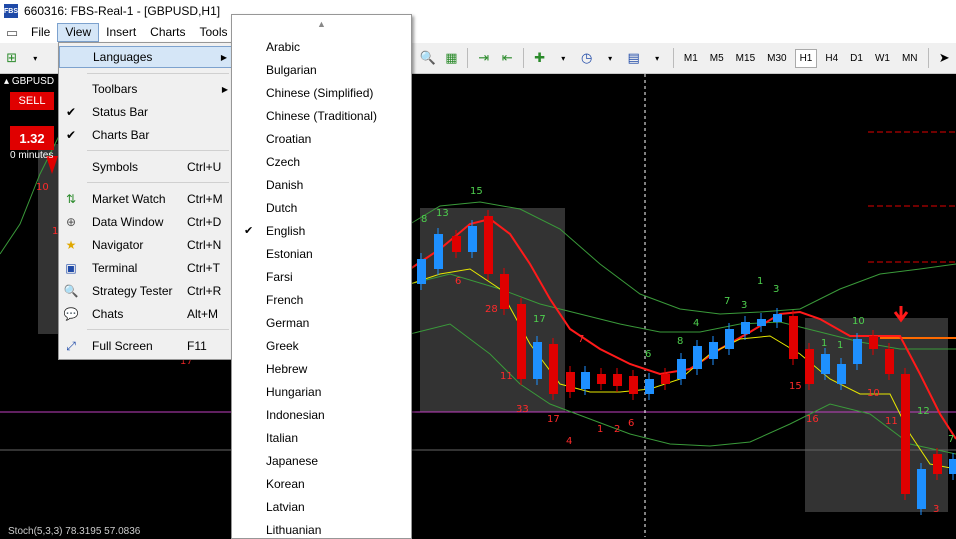  I want to click on view-menu-data-window: ⊕ Data Window Ctrl+D, so click(146, 222).